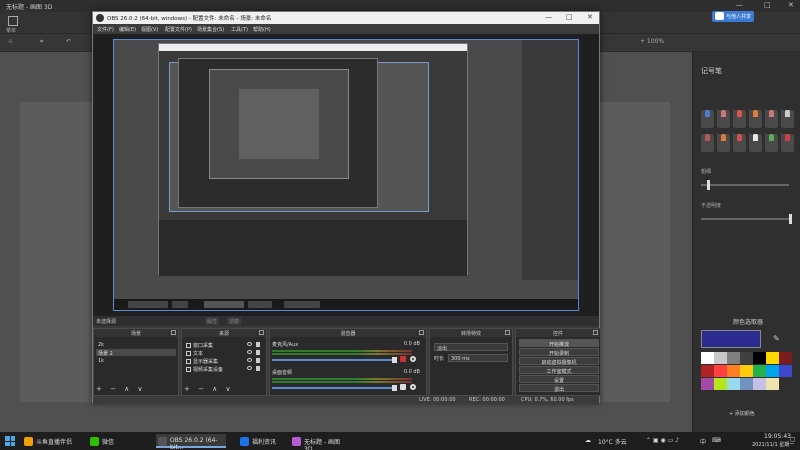 The image size is (800, 450). Describe the element at coordinates (471, 347) in the screenshot. I see `transition-select: 淡出` at that location.